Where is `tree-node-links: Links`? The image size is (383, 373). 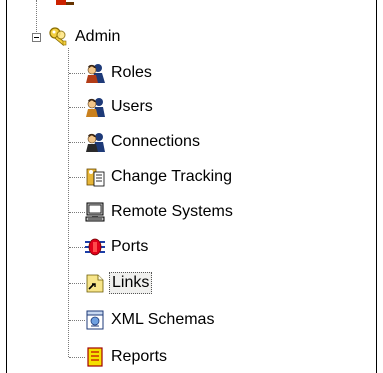
tree-node-links: Links is located at coordinates (118, 283).